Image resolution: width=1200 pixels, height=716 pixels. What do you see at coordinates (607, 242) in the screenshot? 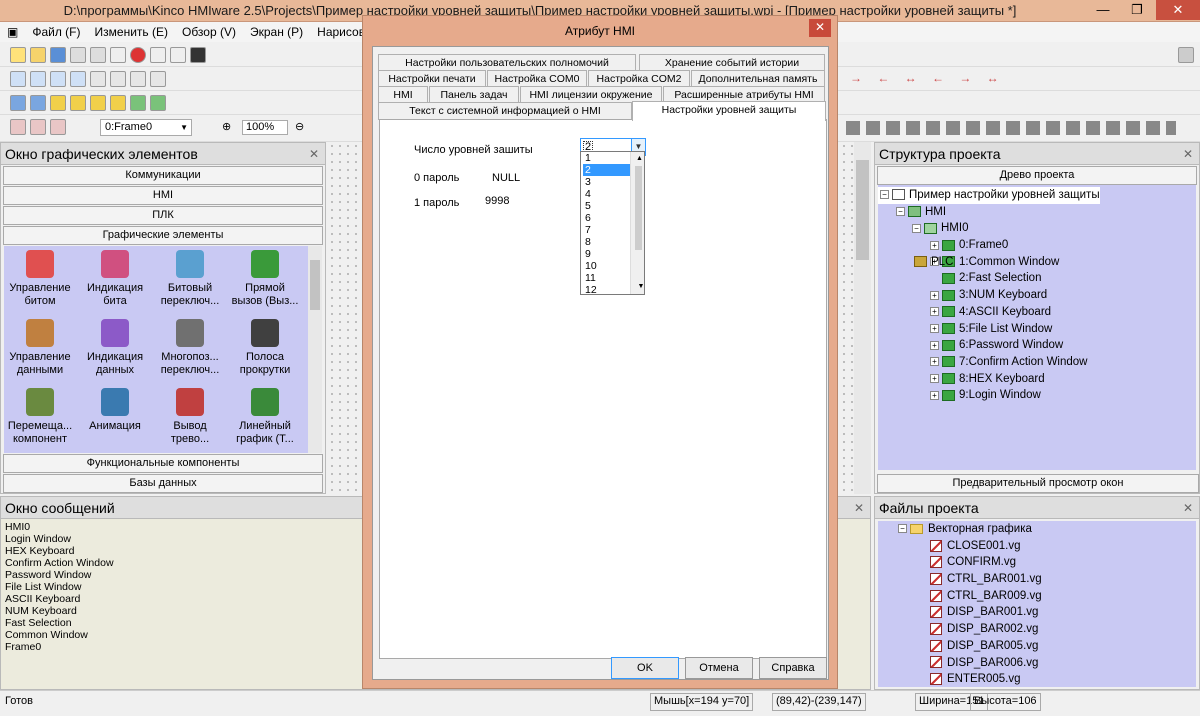
I see `dropdown-option: 8` at bounding box center [607, 242].